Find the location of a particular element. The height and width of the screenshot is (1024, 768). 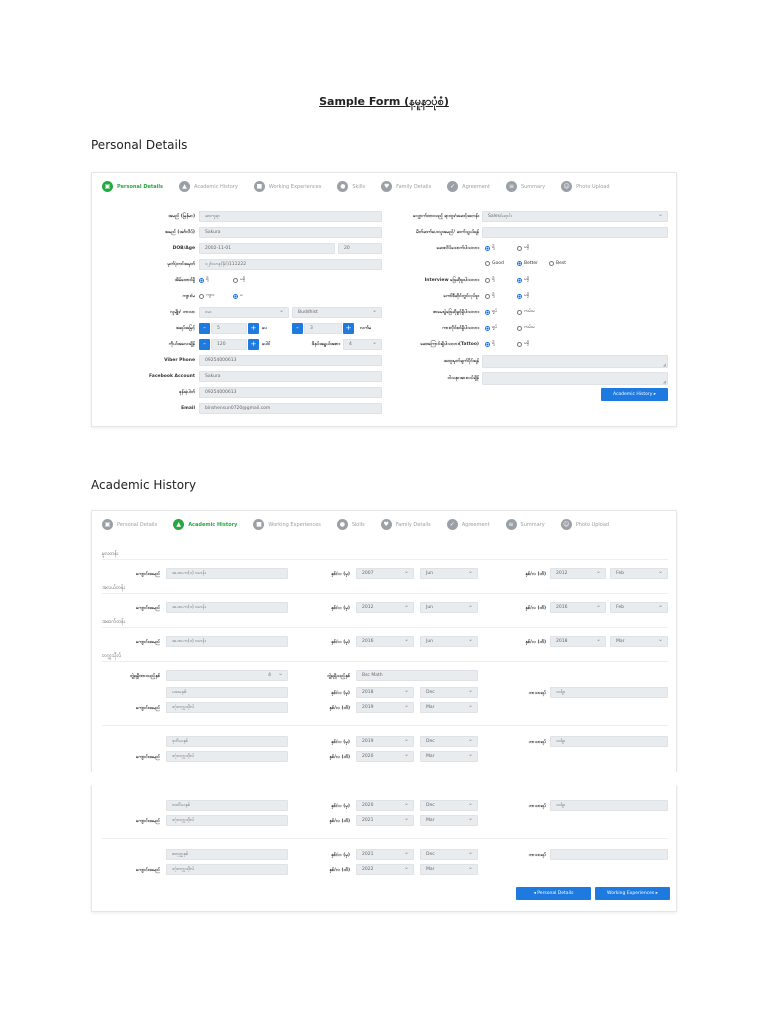

univ-year-3-from-month-select: Dec is located at coordinates (449, 805).